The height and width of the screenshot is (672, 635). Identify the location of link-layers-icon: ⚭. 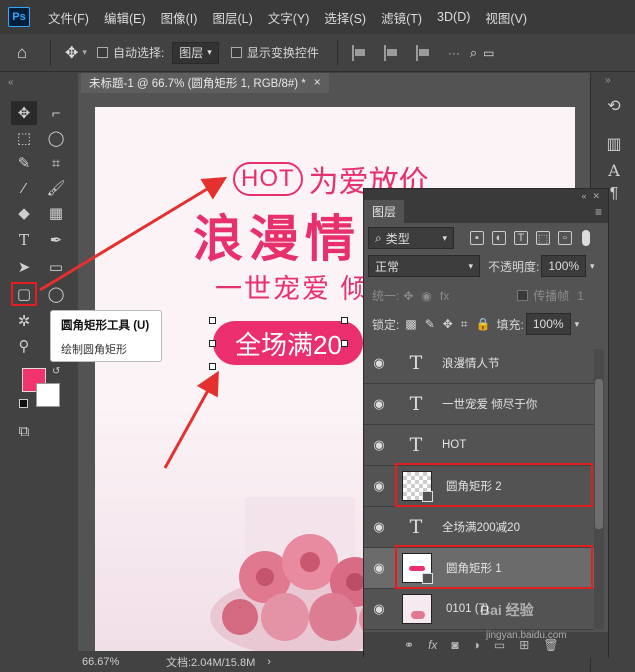
(409, 645).